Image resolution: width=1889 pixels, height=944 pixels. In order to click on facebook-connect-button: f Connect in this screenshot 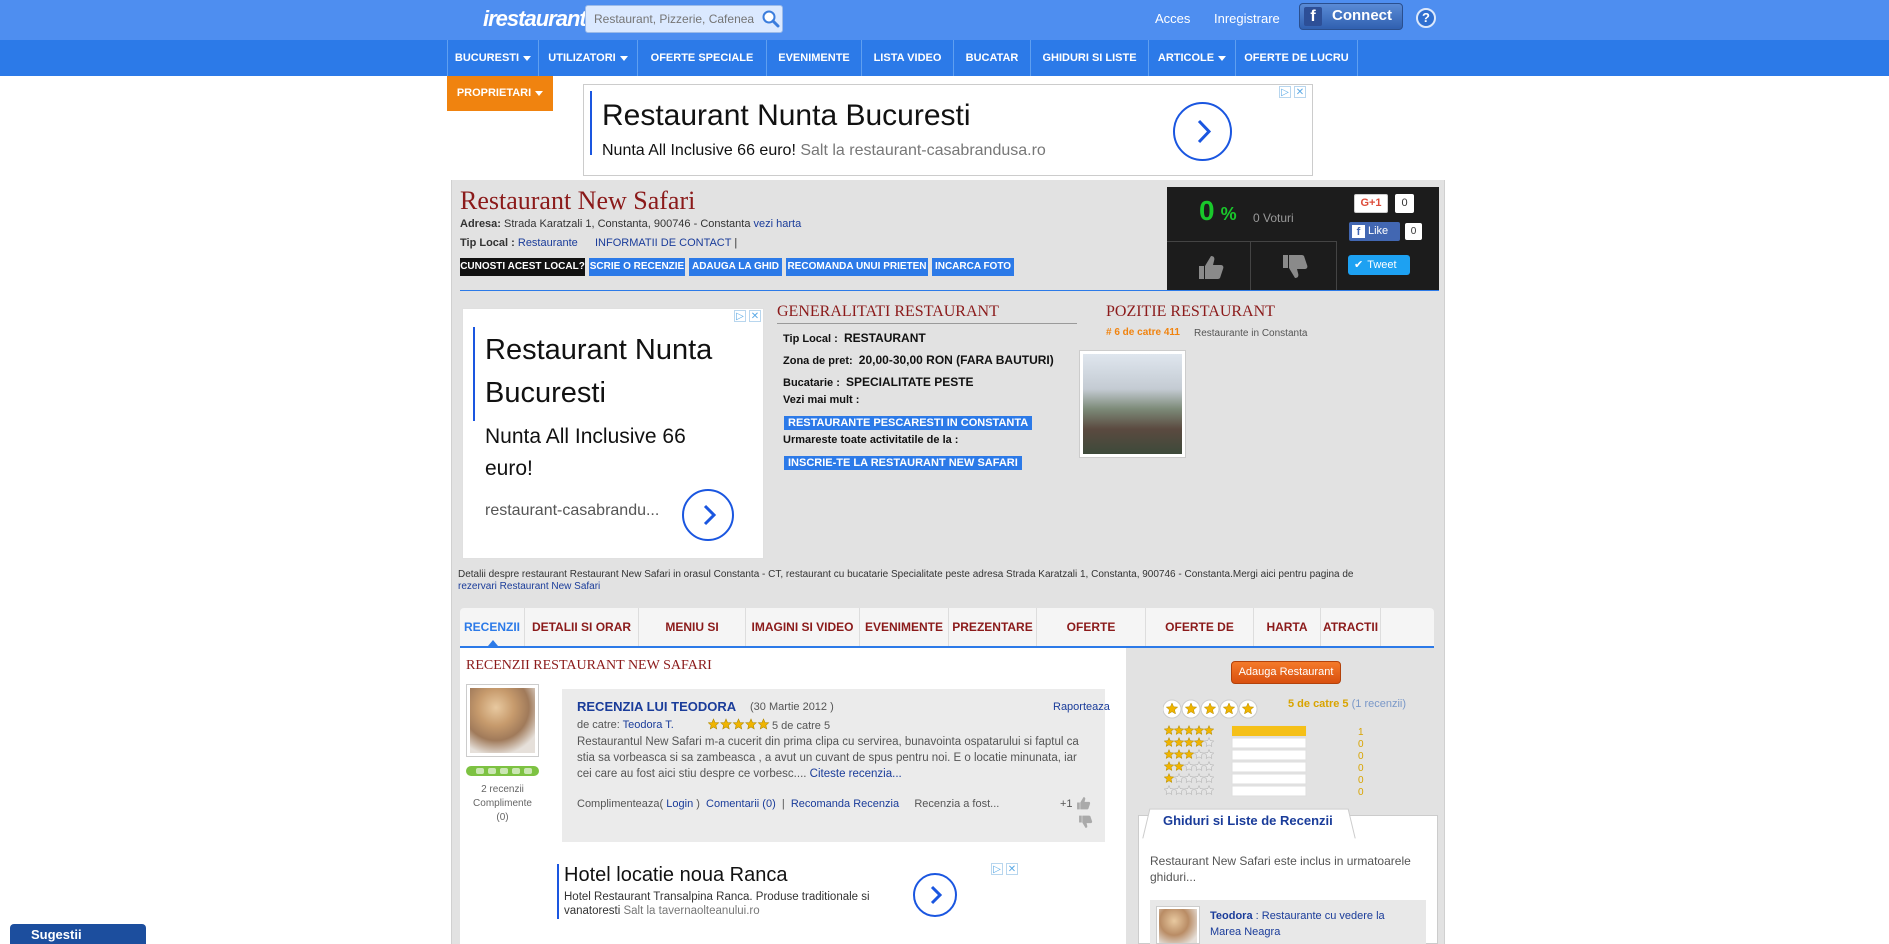, I will do `click(1351, 16)`.